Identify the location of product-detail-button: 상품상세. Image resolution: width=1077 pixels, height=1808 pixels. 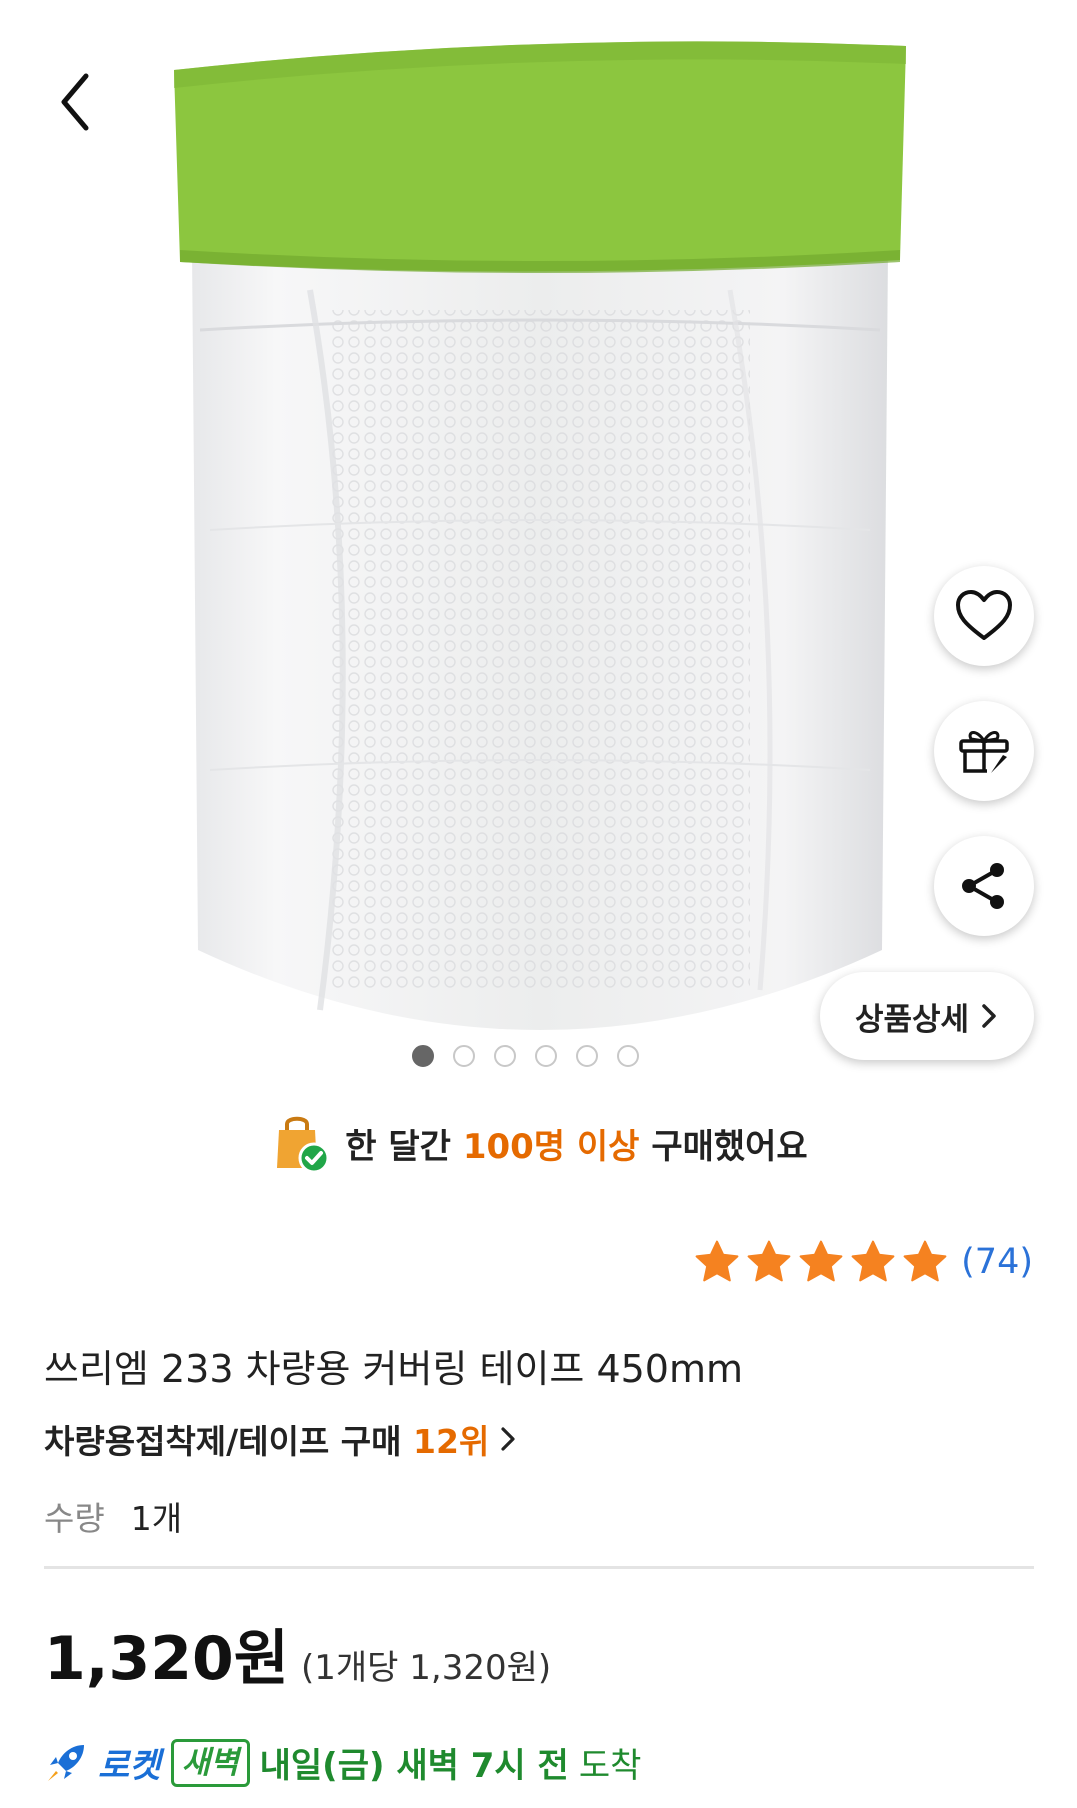
(927, 1016).